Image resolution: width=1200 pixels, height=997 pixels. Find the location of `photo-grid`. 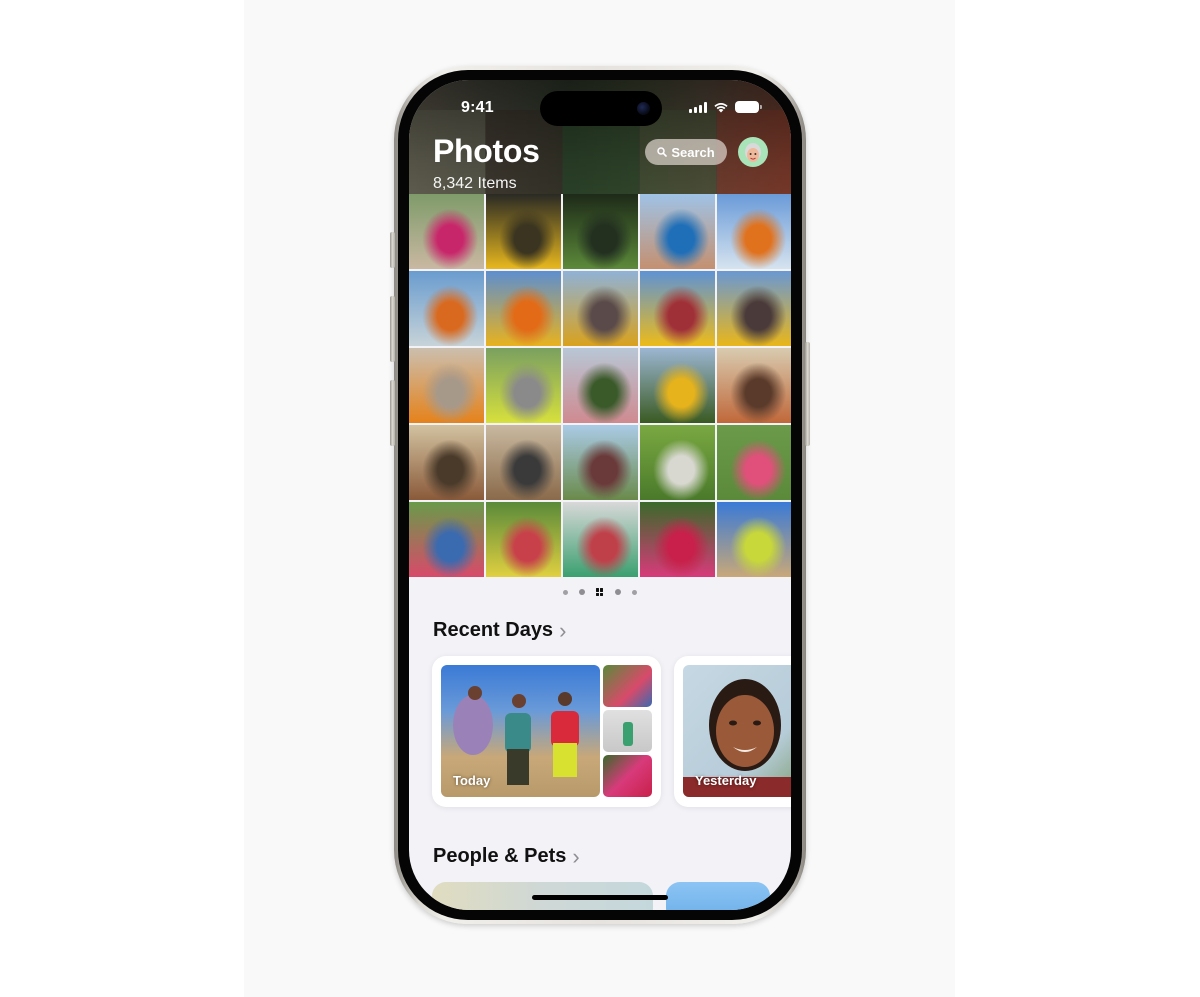

photo-grid is located at coordinates (600, 385).